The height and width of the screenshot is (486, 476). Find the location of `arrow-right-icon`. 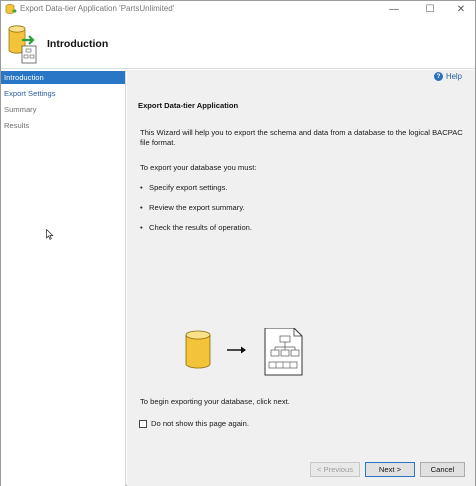

arrow-right-icon is located at coordinates (236, 350).